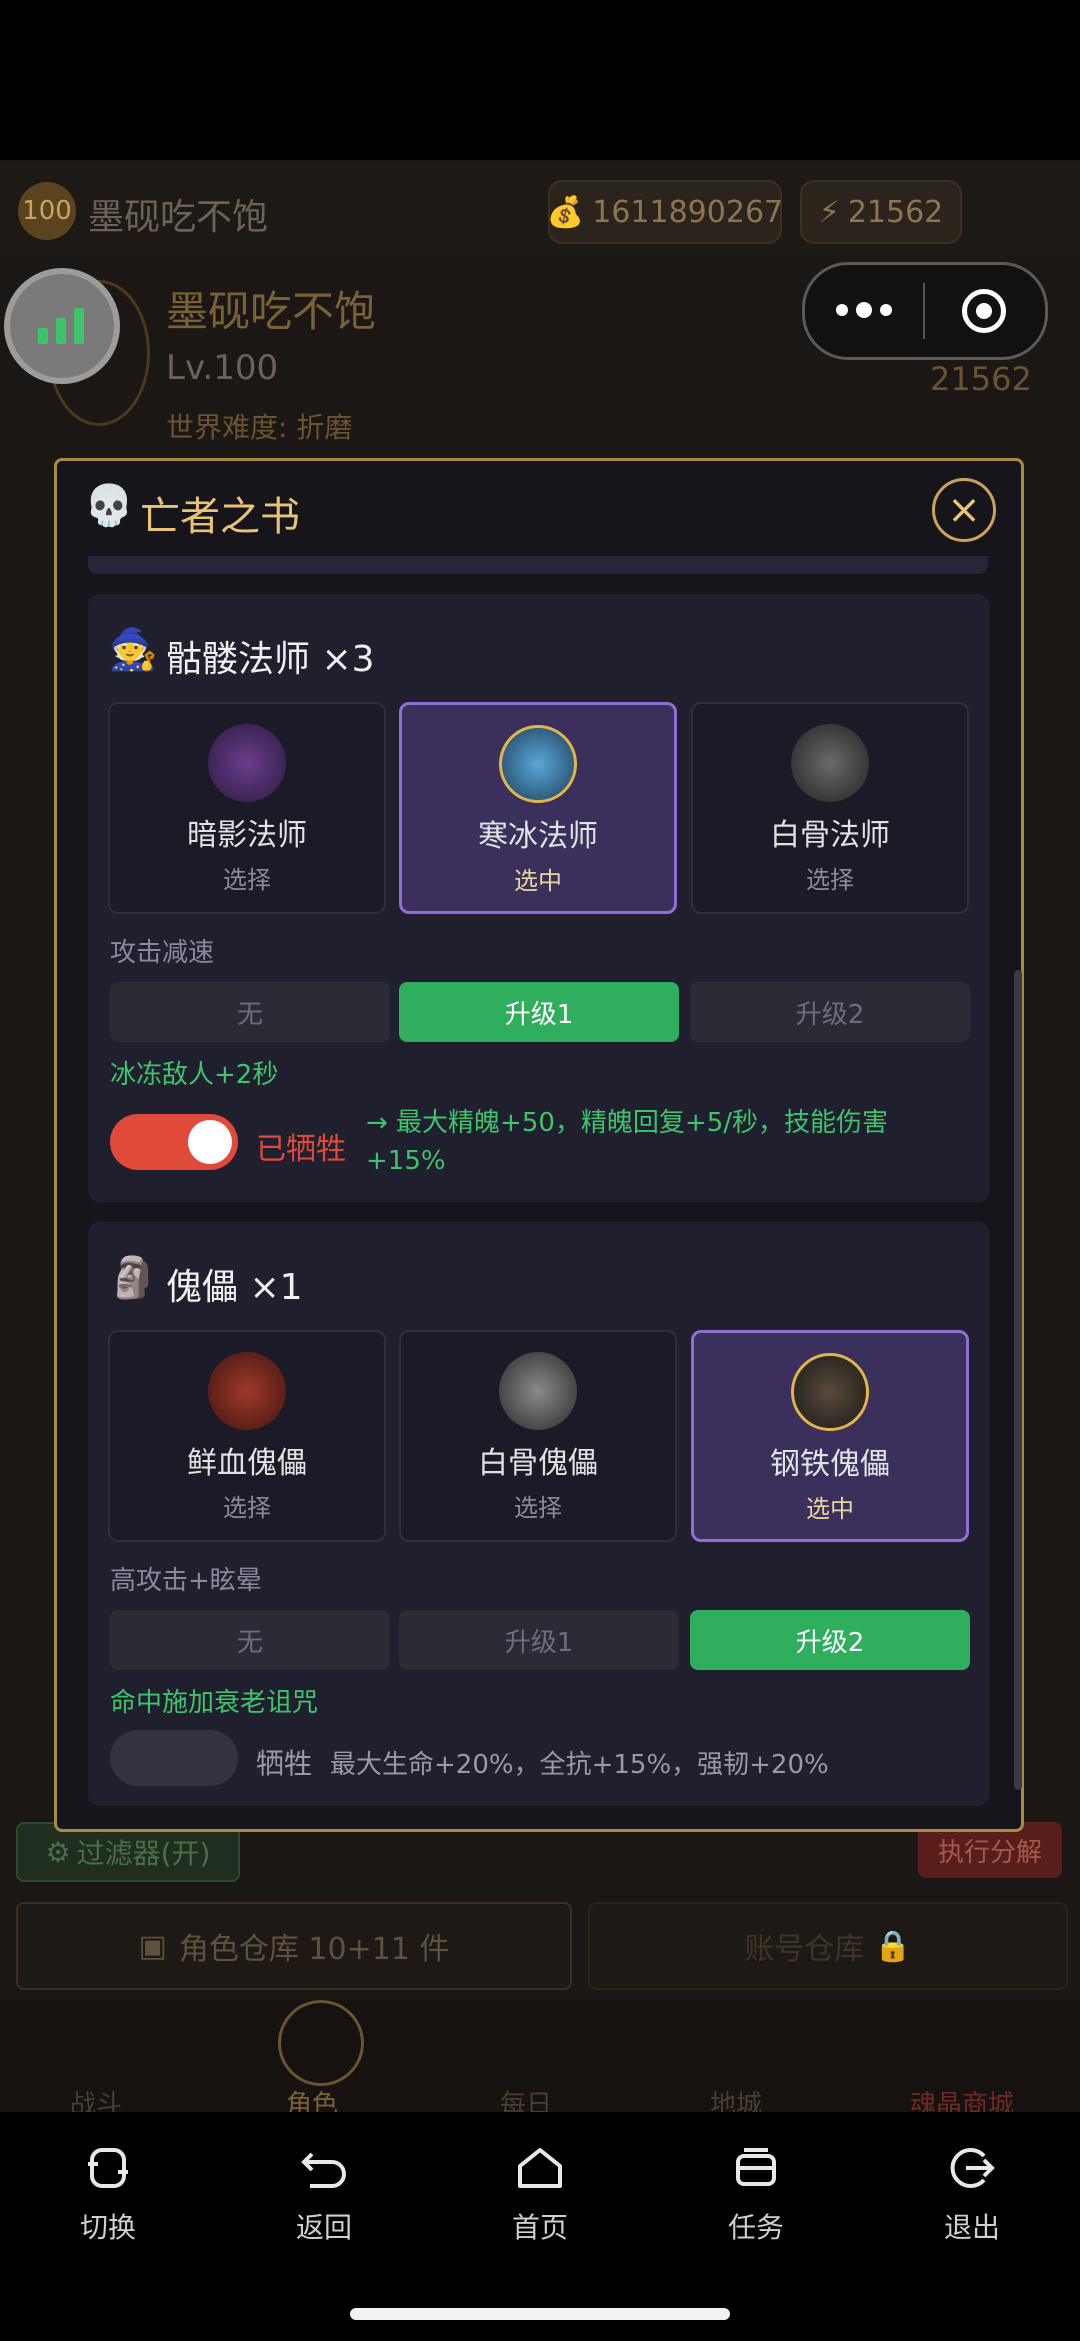 The image size is (1080, 2341). I want to click on switch-icon, so click(108, 2168).